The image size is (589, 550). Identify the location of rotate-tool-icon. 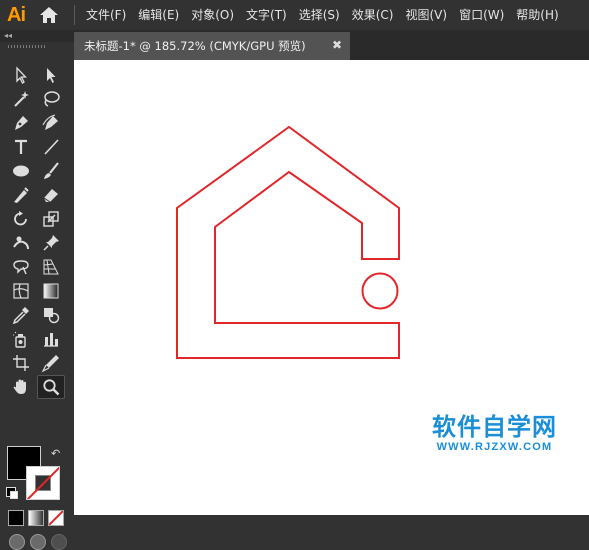
(21, 219).